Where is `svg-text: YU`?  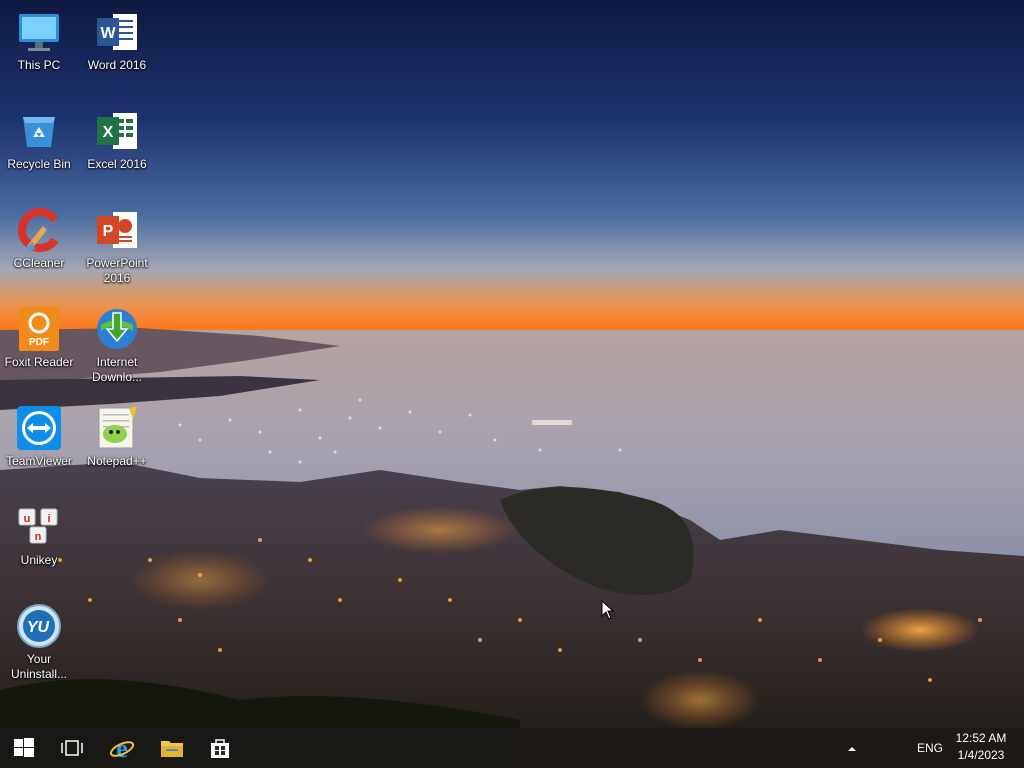
svg-text: YU is located at coordinates (38, 627).